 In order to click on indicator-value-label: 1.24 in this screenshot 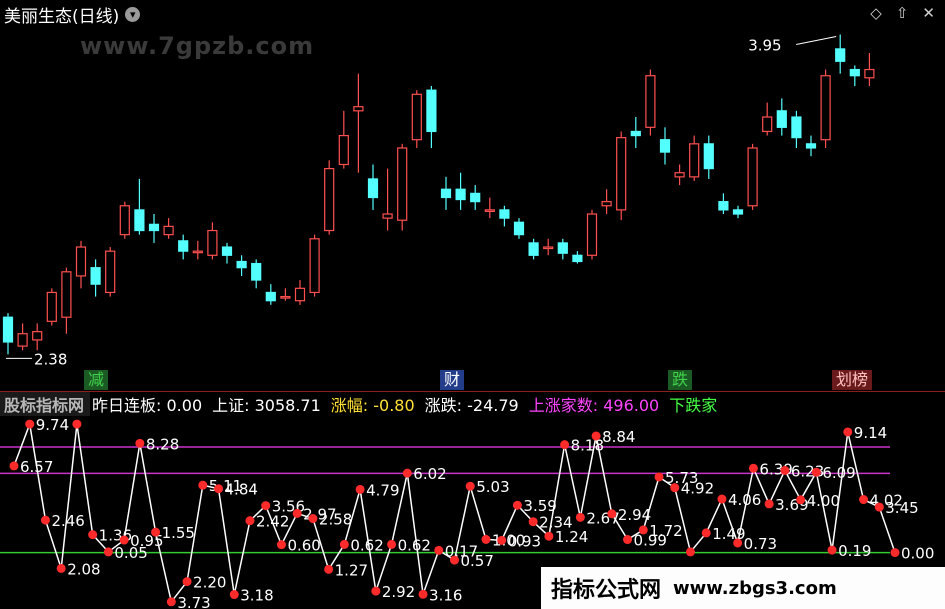, I will do `click(571, 537)`.